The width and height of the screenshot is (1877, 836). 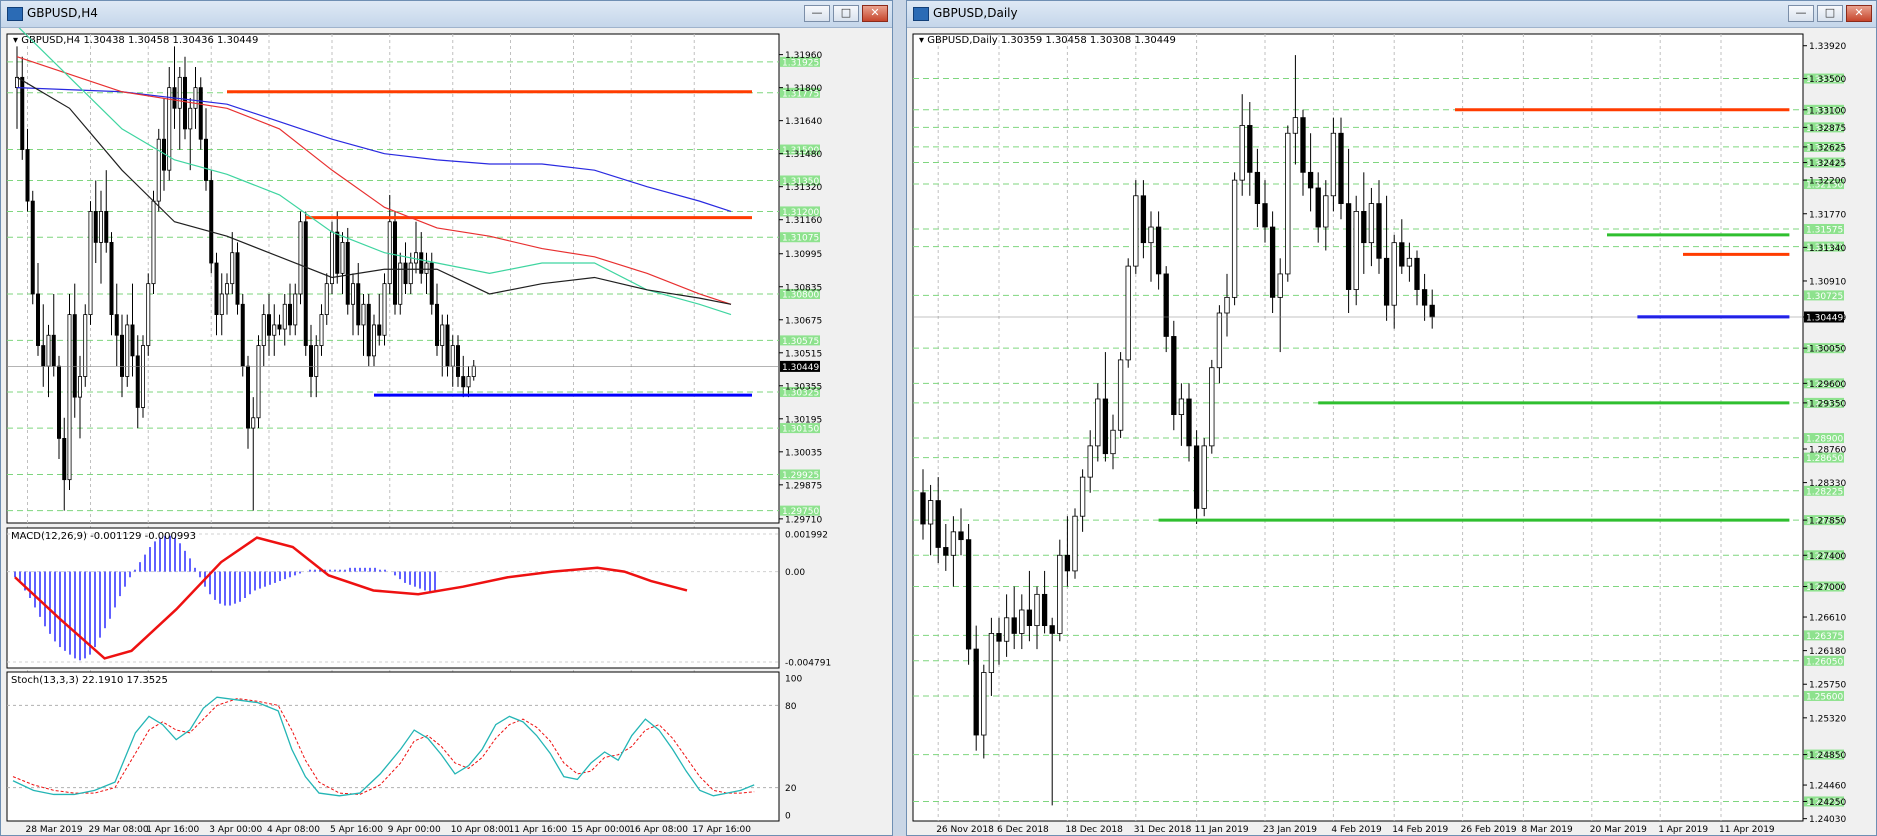 What do you see at coordinates (1827, 803) in the screenshot?
I see `daily-ytick-label: 1.24250` at bounding box center [1827, 803].